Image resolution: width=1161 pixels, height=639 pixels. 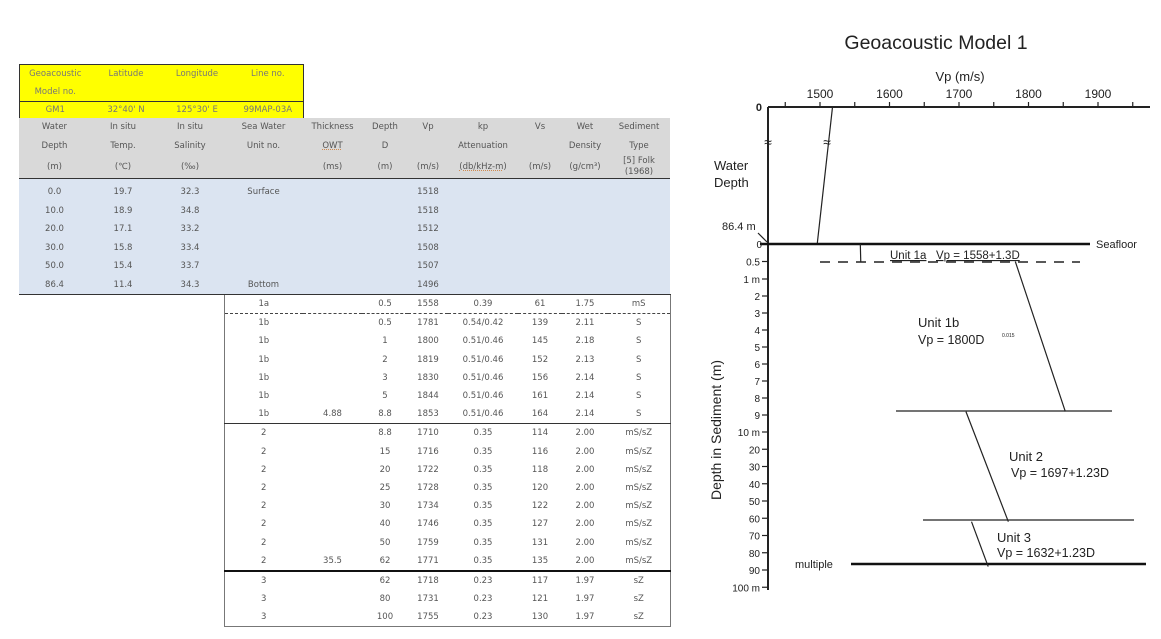 What do you see at coordinates (757, 416) in the screenshot?
I see `depth-tick-label: 9` at bounding box center [757, 416].